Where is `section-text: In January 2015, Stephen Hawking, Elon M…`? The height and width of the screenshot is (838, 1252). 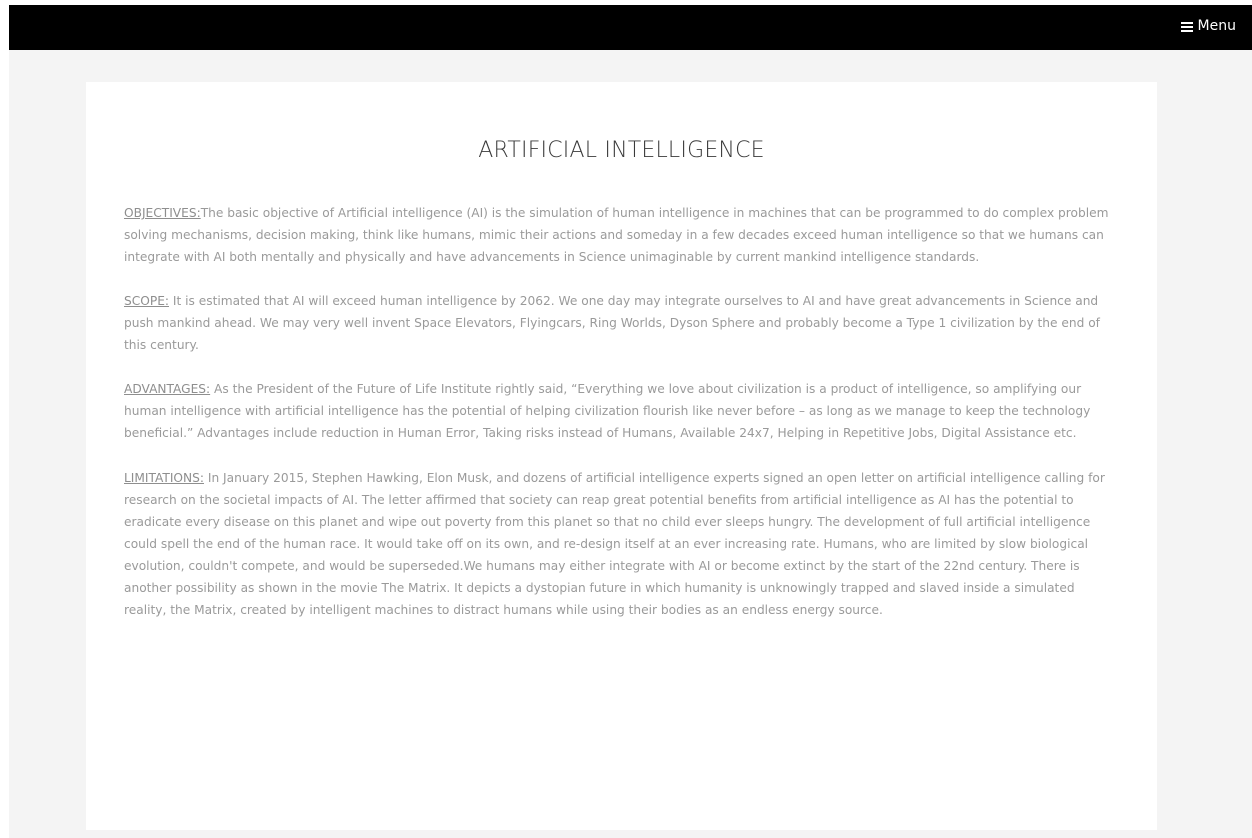
section-text: In January 2015, Stephen Hawking, Elon M… is located at coordinates (614, 544).